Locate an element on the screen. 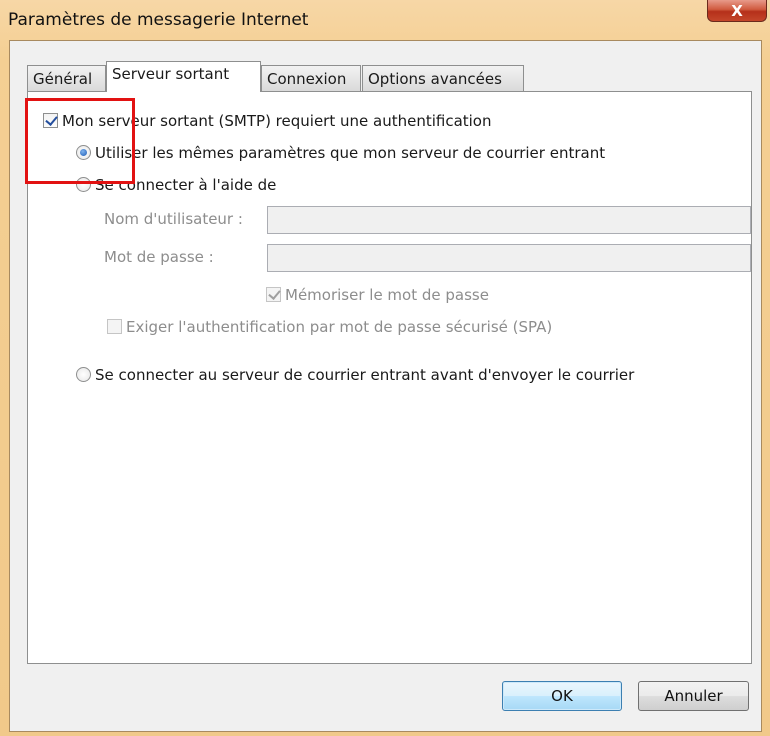 The height and width of the screenshot is (736, 770). tab-advanced-options: Options avancées is located at coordinates (443, 78).